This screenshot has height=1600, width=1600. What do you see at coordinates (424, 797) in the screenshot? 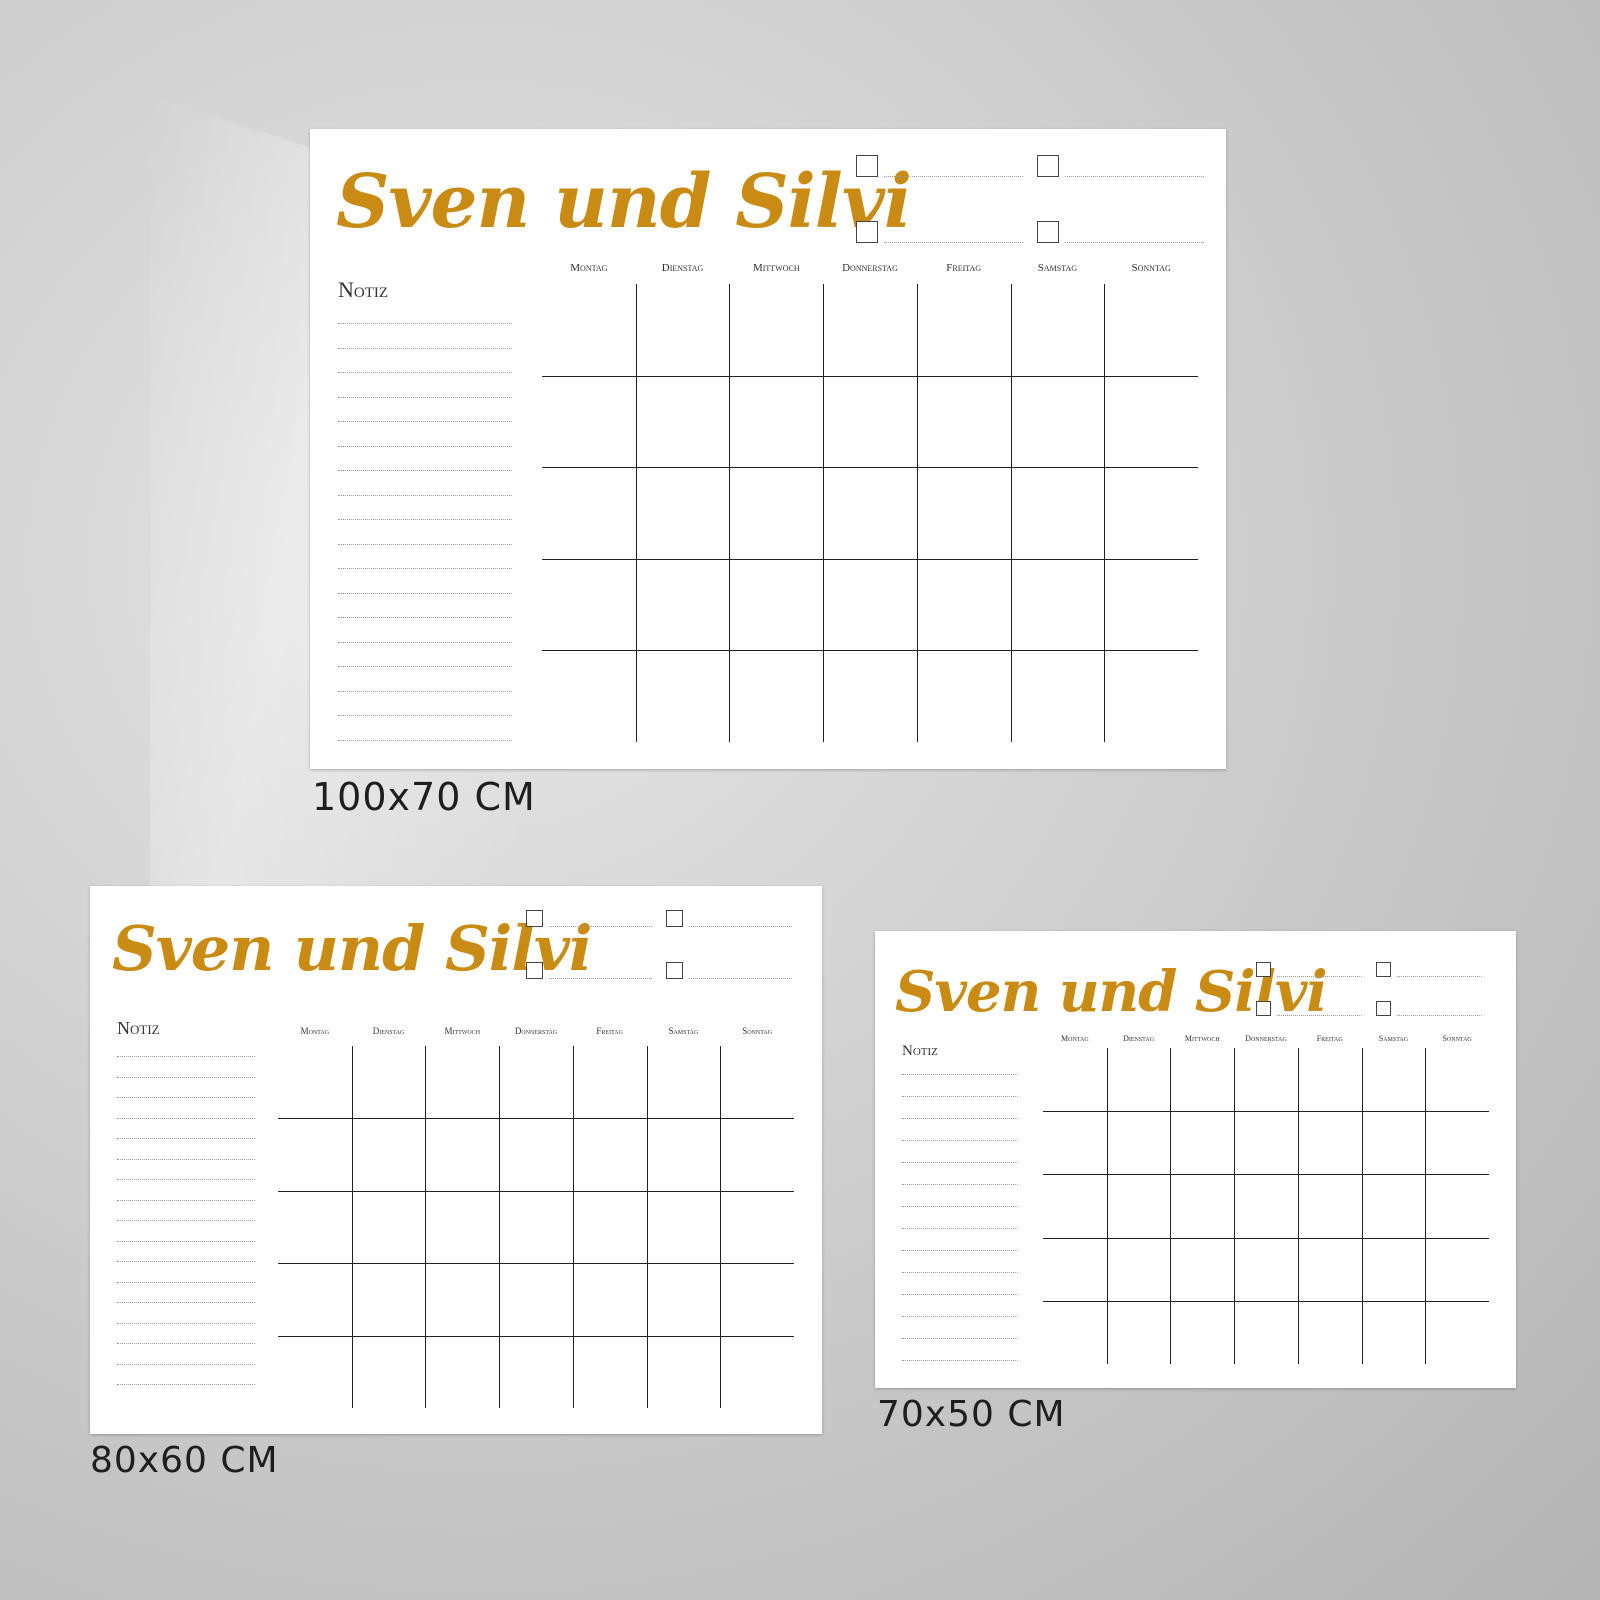
I see `size-label-large: 100x70 CM` at bounding box center [424, 797].